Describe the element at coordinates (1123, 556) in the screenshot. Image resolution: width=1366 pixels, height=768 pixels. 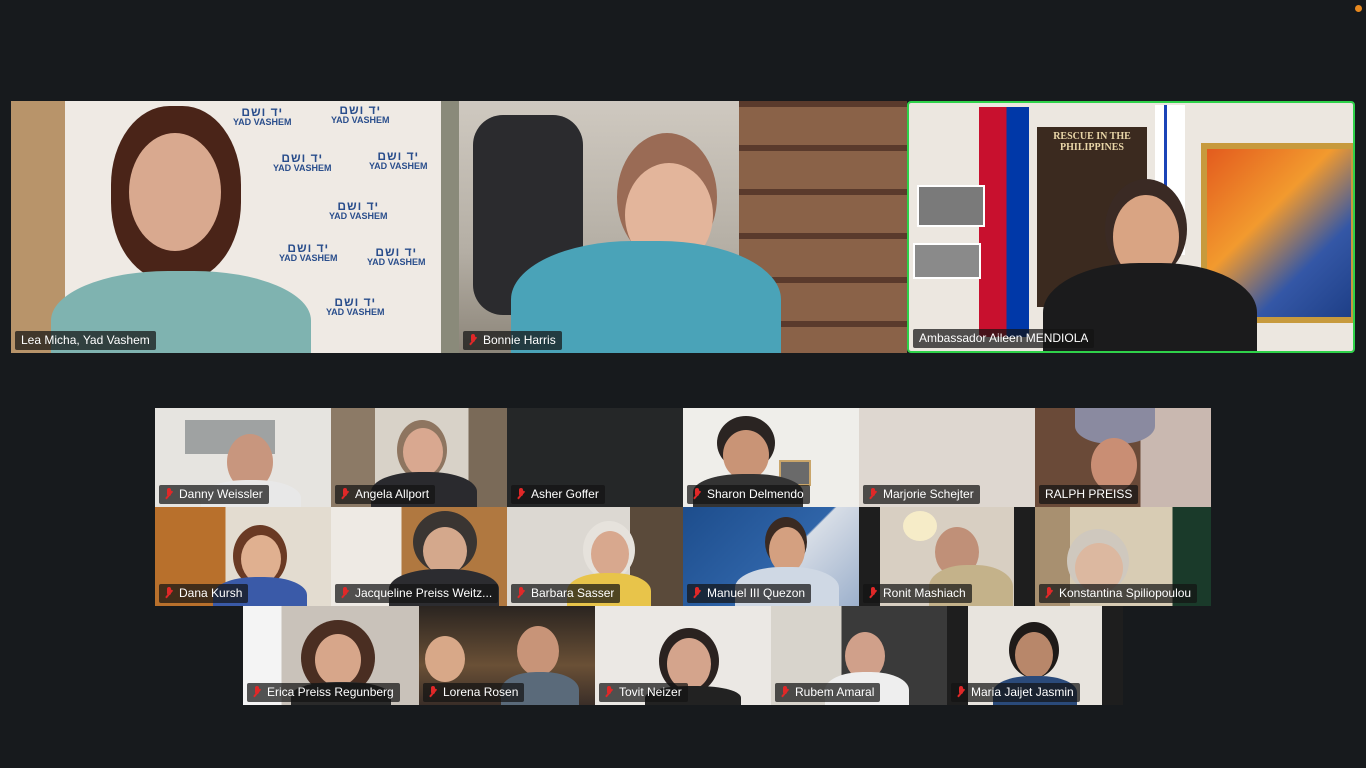
I see `video-tile-konstantina-spiliopoulou: Konstantina Spiliopoulou` at that location.